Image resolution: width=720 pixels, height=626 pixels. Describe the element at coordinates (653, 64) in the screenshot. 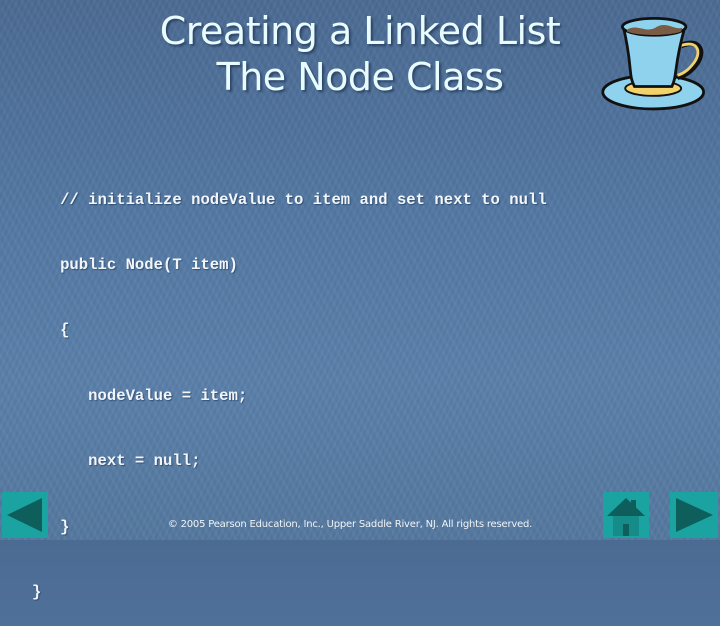

I see `coffee-cup-icon` at that location.